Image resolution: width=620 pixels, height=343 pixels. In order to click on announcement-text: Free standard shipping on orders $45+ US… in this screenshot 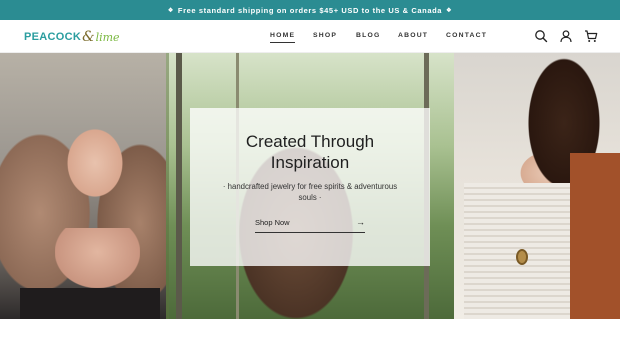, I will do `click(310, 10)`.